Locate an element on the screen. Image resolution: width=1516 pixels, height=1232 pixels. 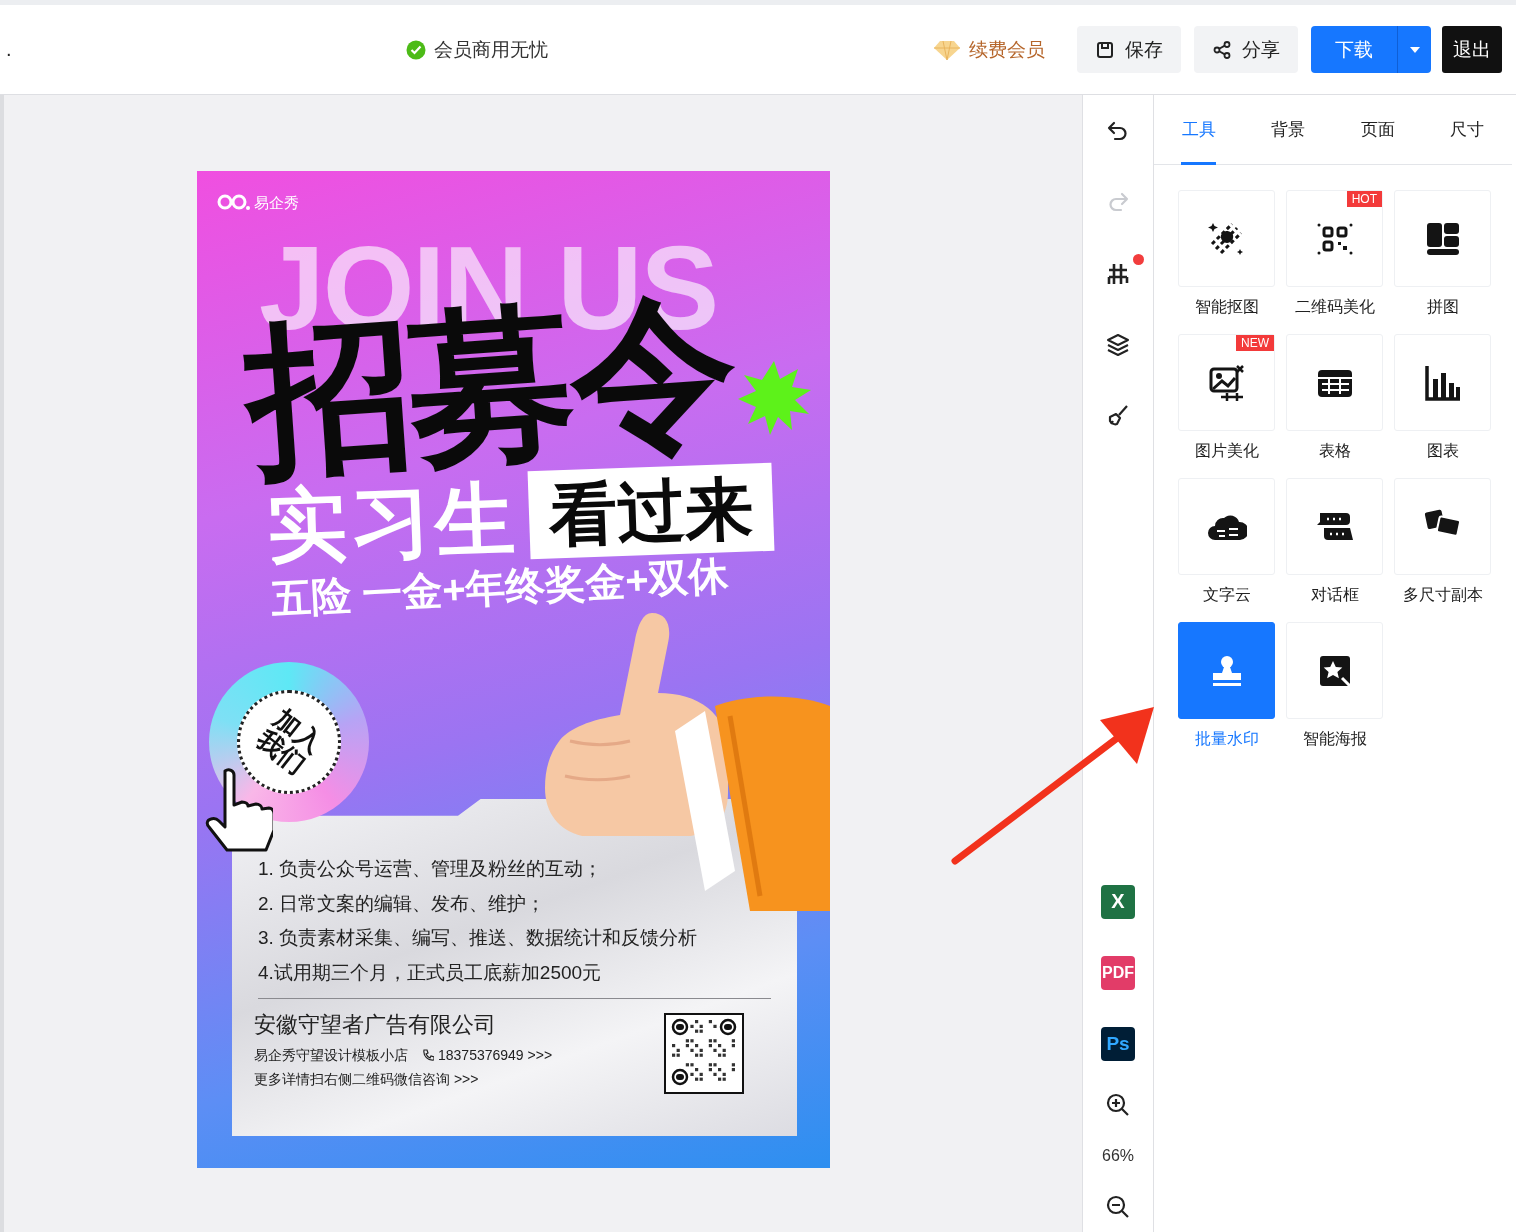
tool-badge: HOT is located at coordinates (1364, 199).